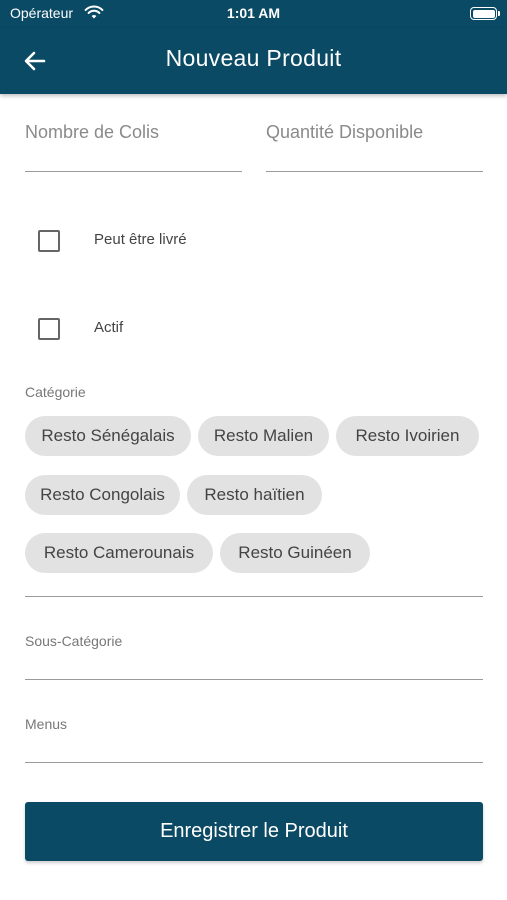  Describe the element at coordinates (49, 241) in the screenshot. I see `livrable-checkbox` at that location.